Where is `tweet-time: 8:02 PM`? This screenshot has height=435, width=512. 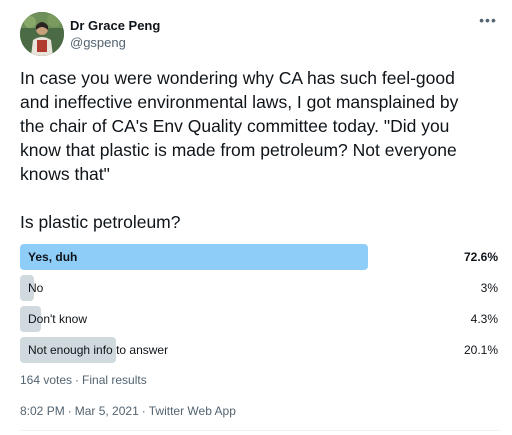 tweet-time: 8:02 PM is located at coordinates (42, 411).